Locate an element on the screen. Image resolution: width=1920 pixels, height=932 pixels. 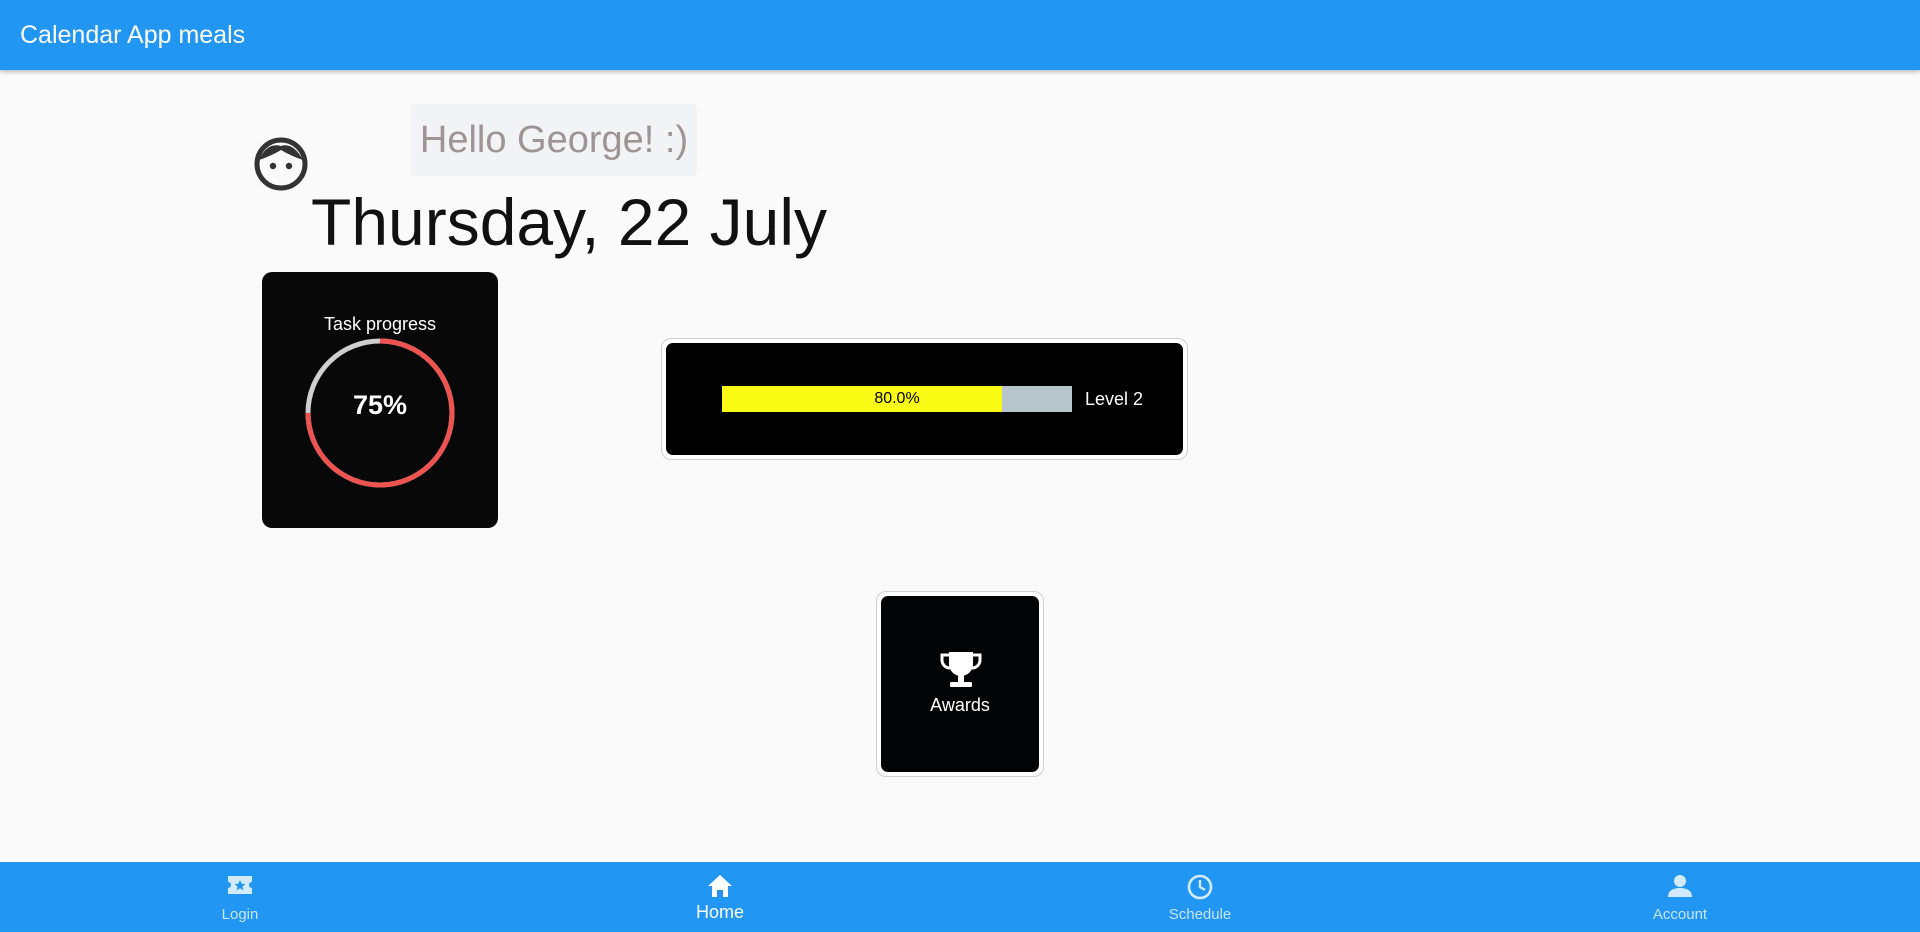
awards-button: Awards is located at coordinates (960, 684).